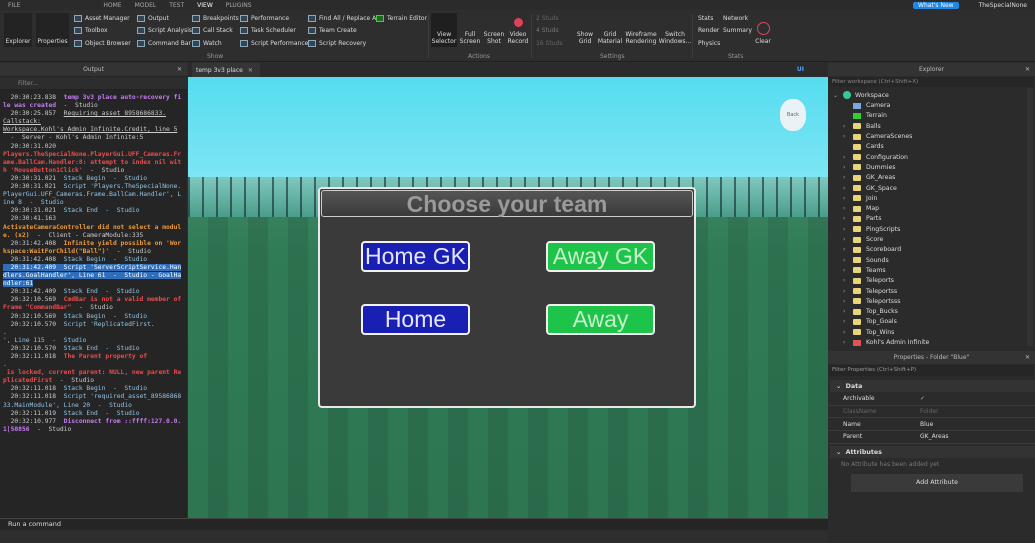 The width and height of the screenshot is (1035, 543). I want to click on log-segment: 20:30:31.021, so click(33, 210).